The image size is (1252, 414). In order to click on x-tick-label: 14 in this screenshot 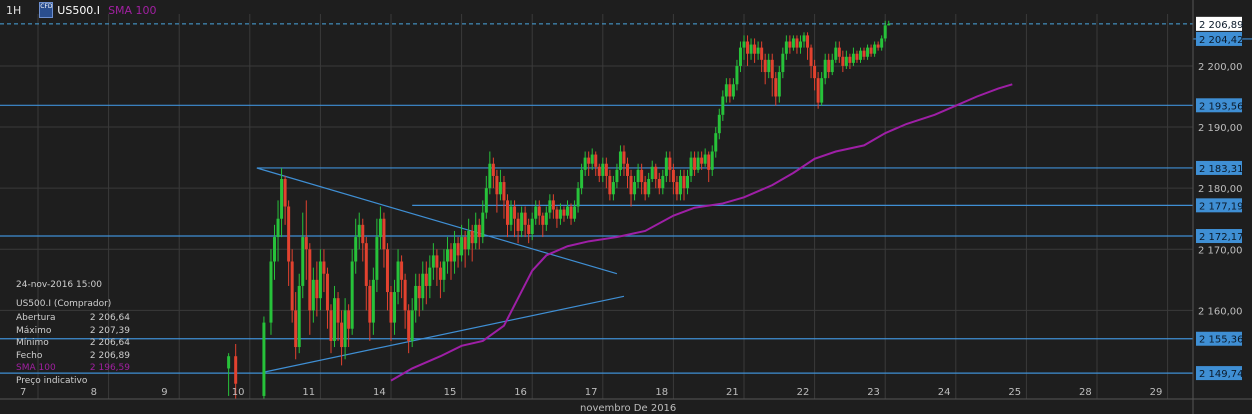, I will do `click(379, 392)`.